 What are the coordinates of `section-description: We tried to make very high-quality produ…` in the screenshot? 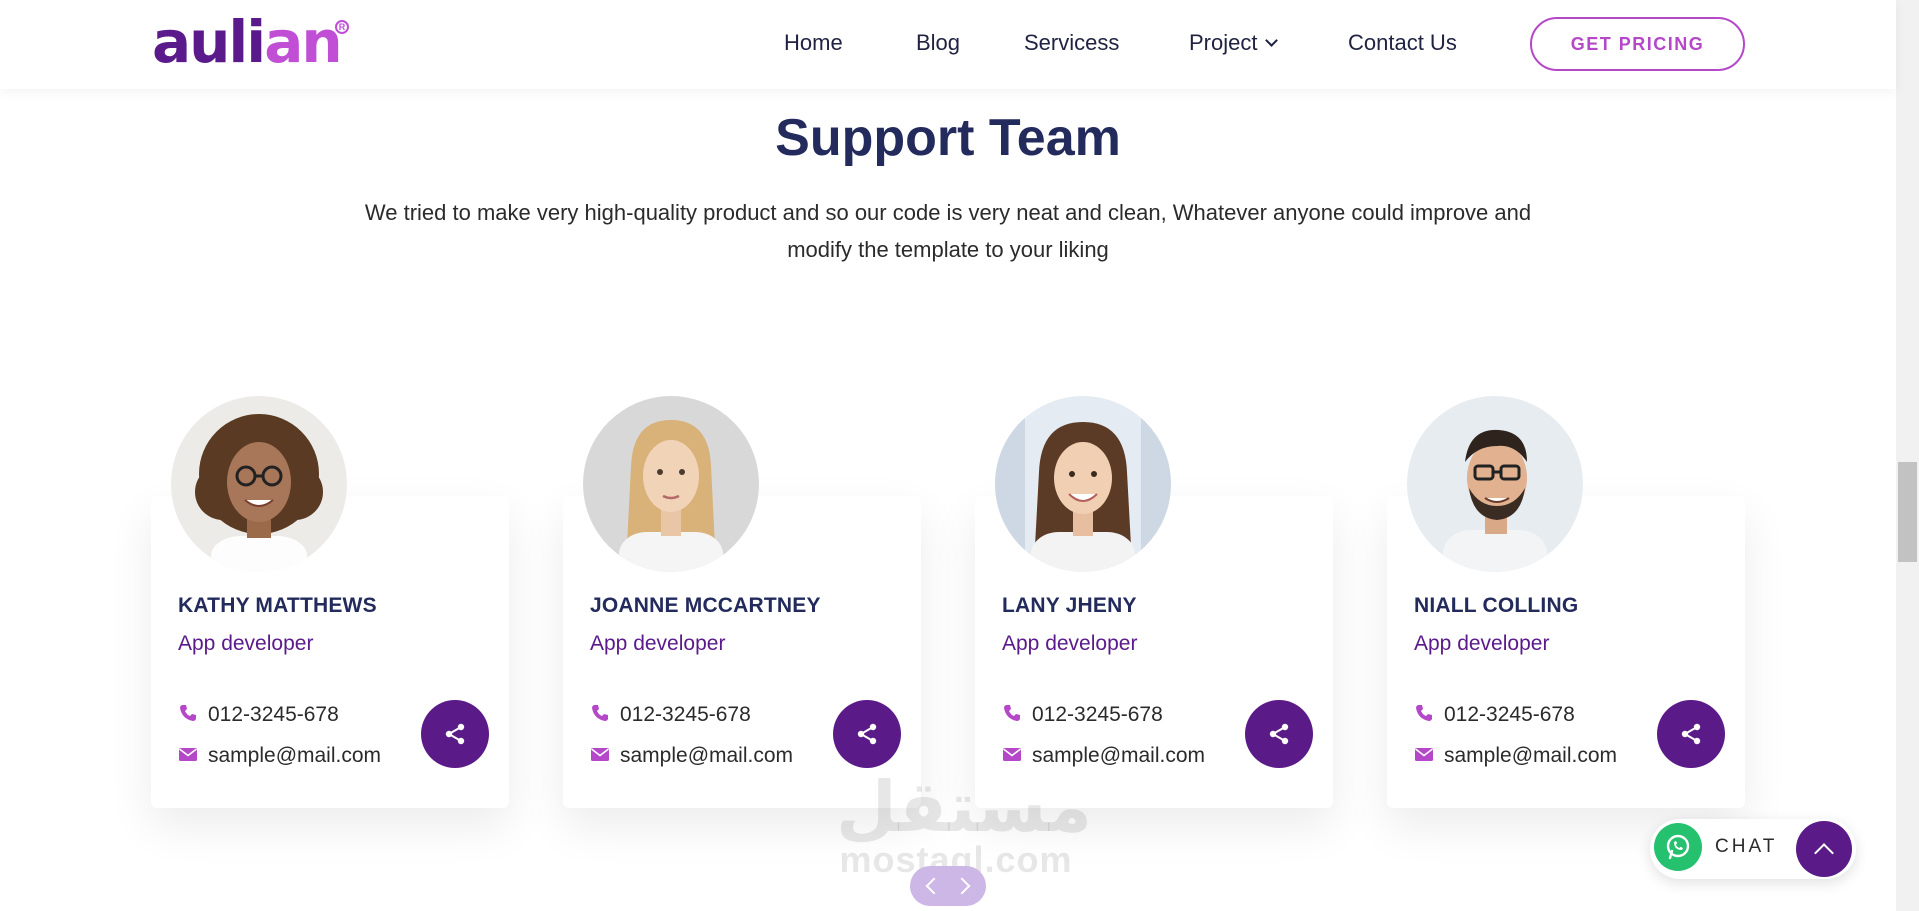 It's located at (948, 231).